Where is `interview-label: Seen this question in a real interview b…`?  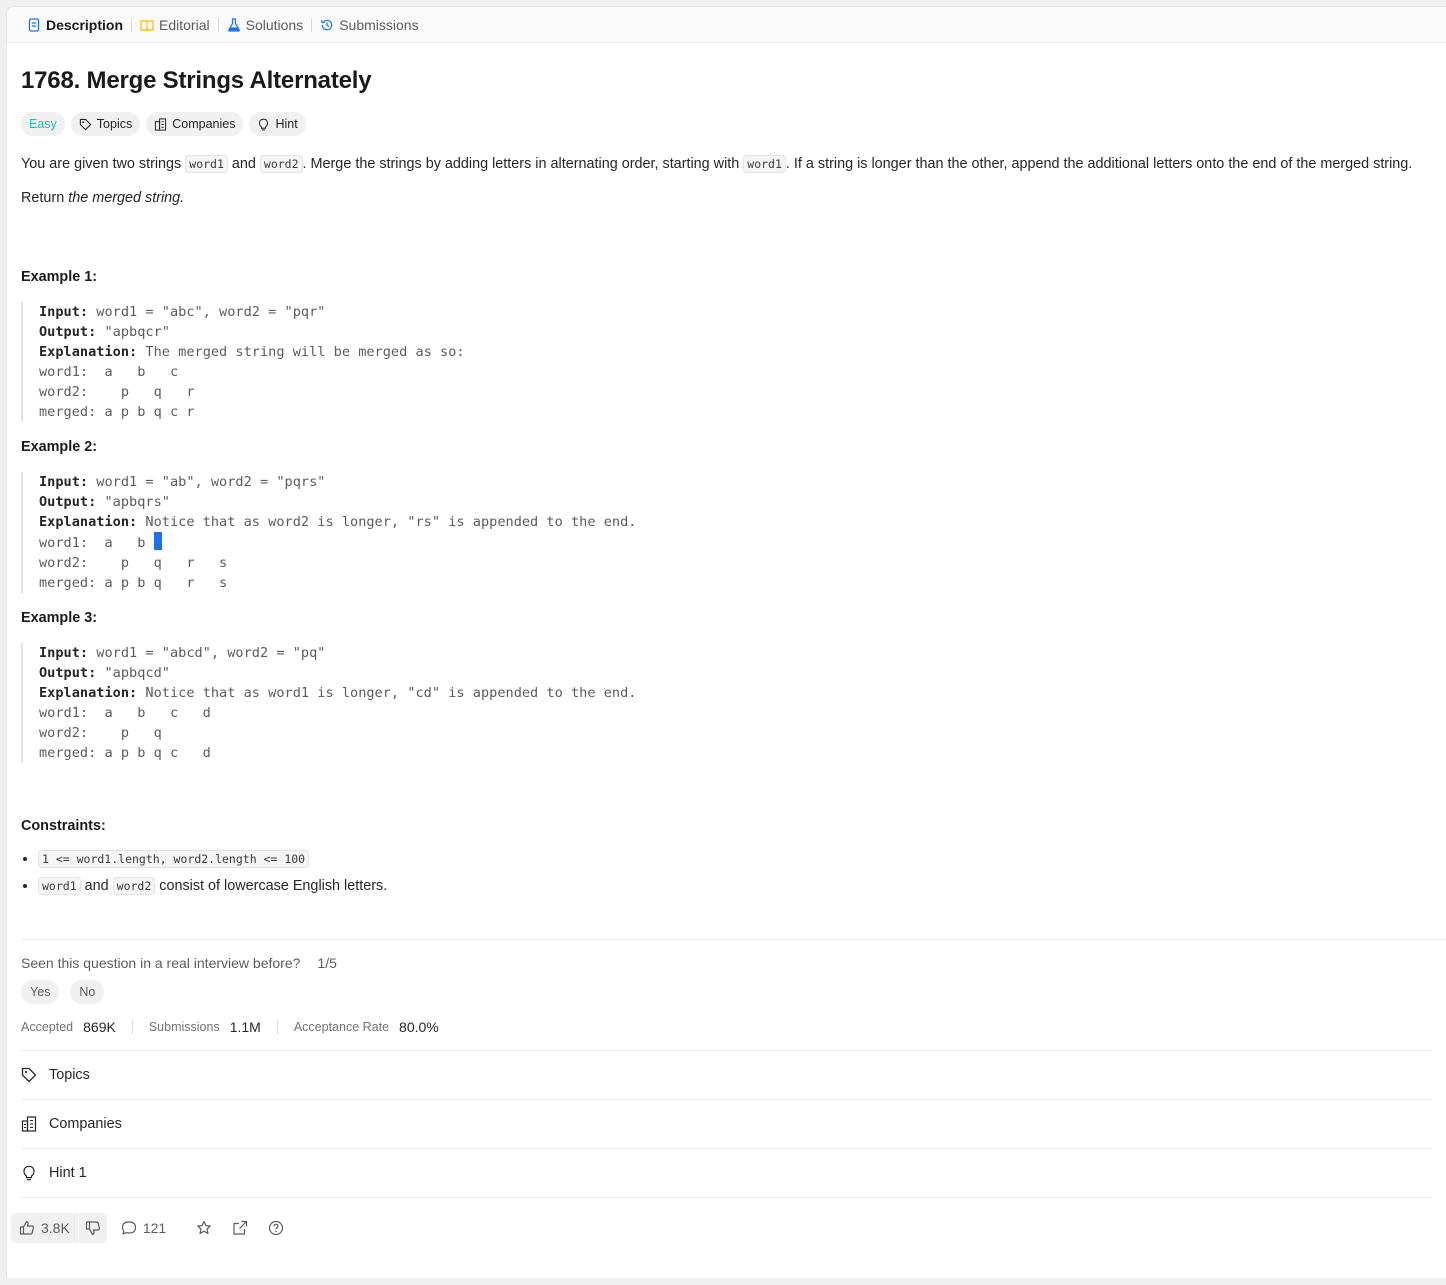
interview-label: Seen this question in a real interview b… is located at coordinates (161, 963).